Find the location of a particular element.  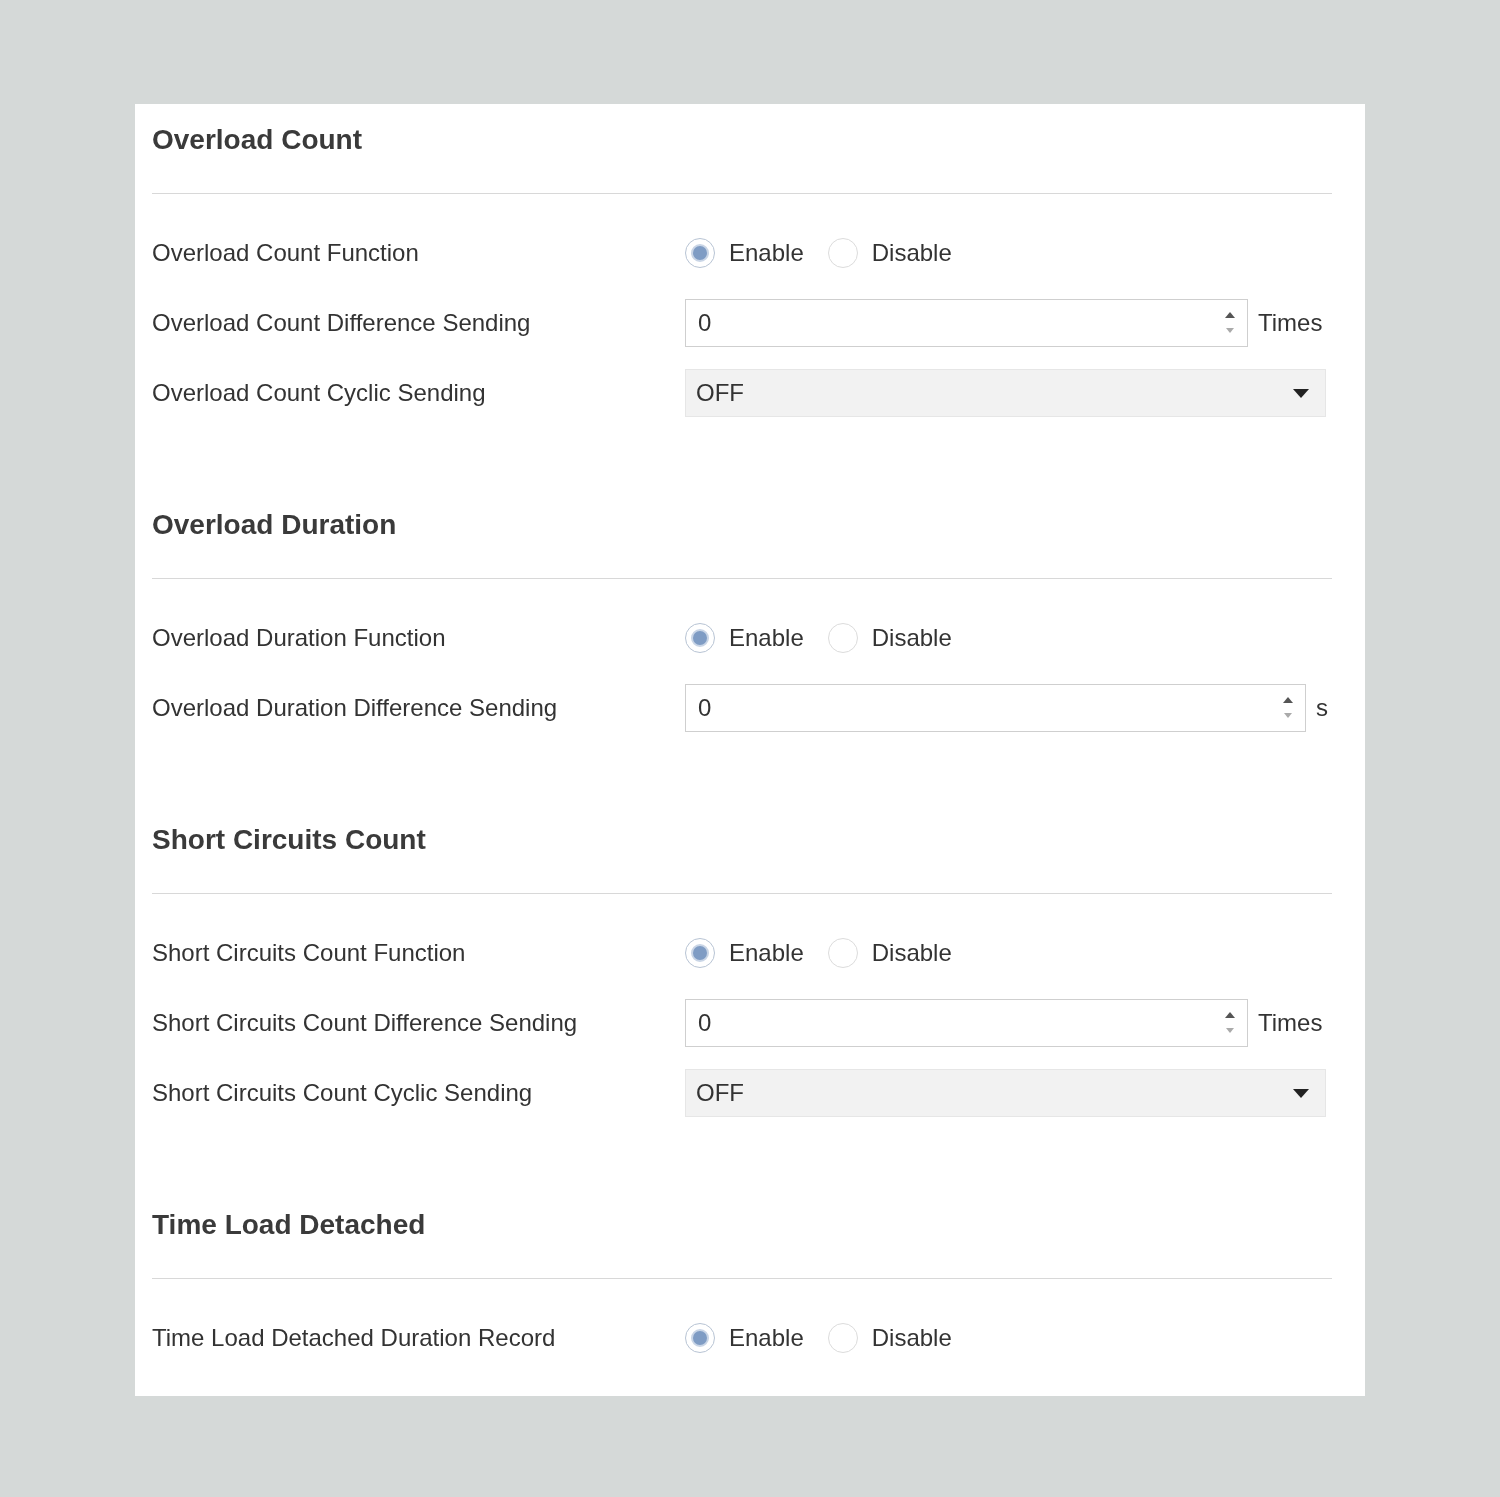

setting-label: Overload Duration Function is located at coordinates (299, 638).